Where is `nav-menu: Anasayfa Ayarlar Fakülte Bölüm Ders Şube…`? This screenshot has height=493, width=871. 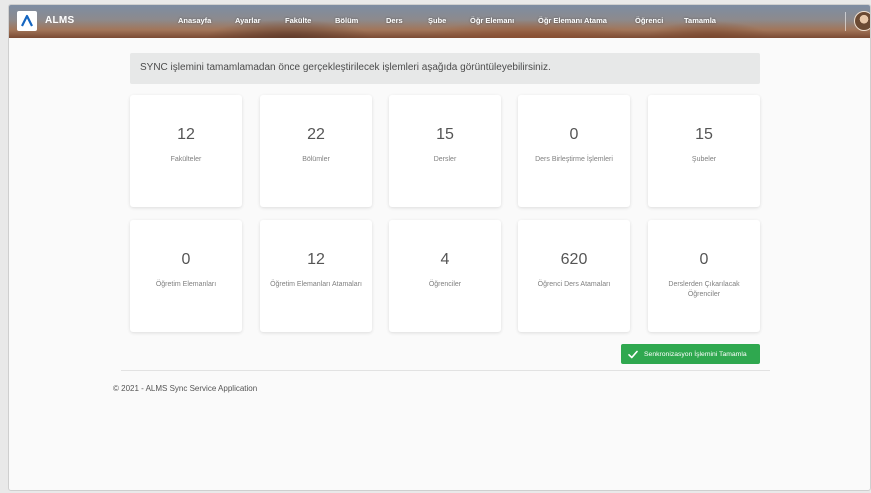
nav-menu: Anasayfa Ayarlar Fakülte Bölüm Ders Şube… is located at coordinates (439, 21).